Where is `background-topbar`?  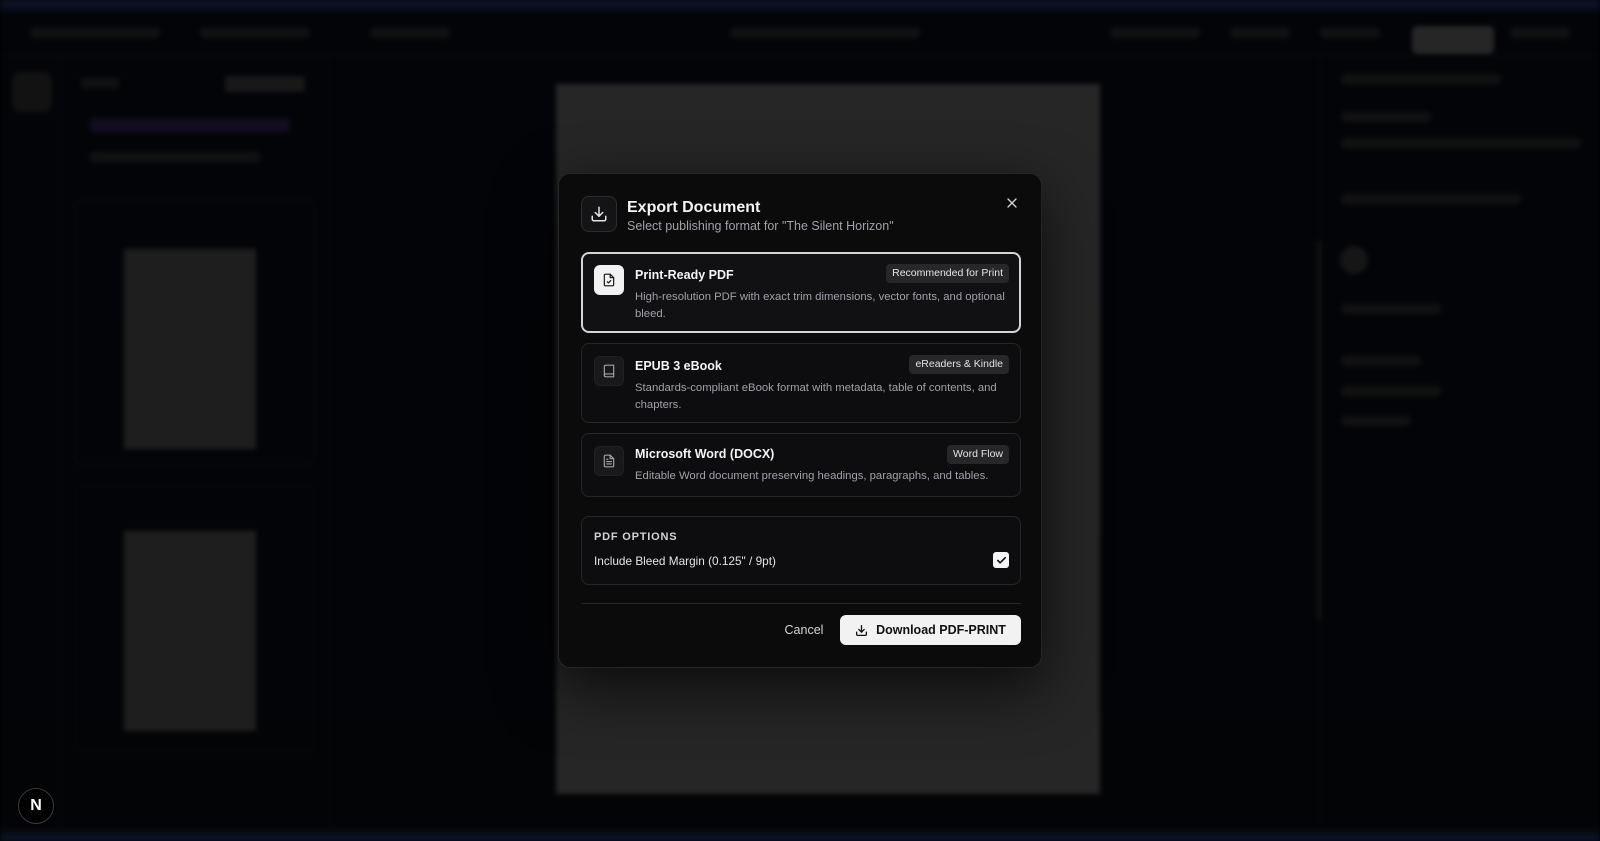 background-topbar is located at coordinates (800, 32).